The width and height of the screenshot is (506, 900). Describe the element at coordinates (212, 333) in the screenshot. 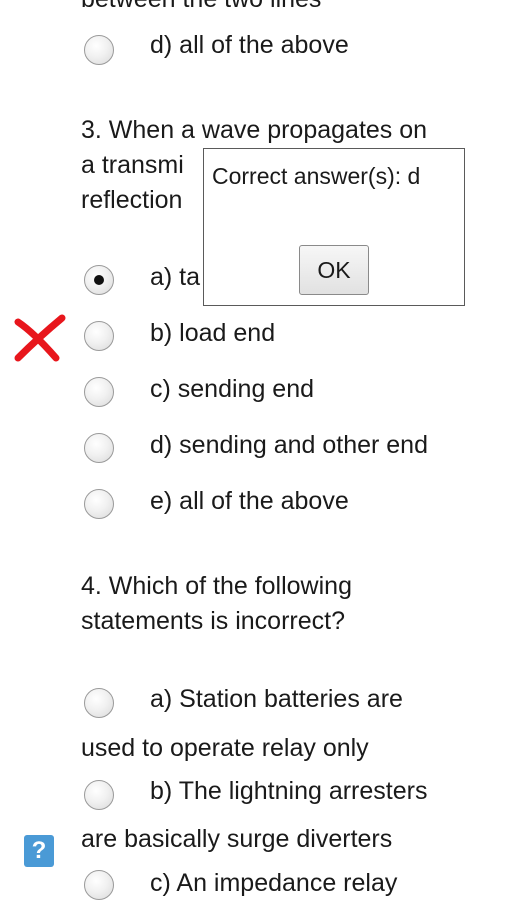

I see `q3-option-b-label: b) load end` at that location.